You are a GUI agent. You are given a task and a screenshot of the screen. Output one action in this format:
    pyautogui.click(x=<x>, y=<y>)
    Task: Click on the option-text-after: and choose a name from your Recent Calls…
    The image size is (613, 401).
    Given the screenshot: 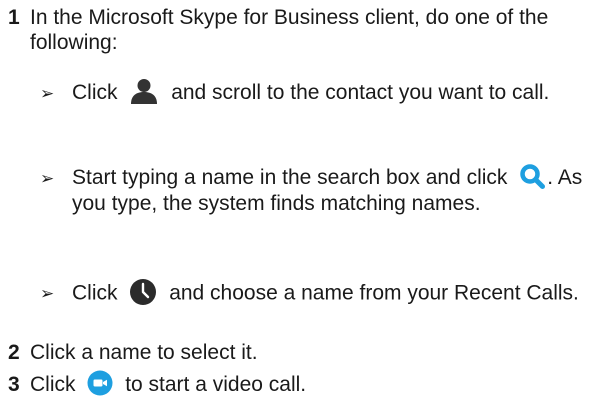 What is the action you would take?
    pyautogui.click(x=374, y=293)
    